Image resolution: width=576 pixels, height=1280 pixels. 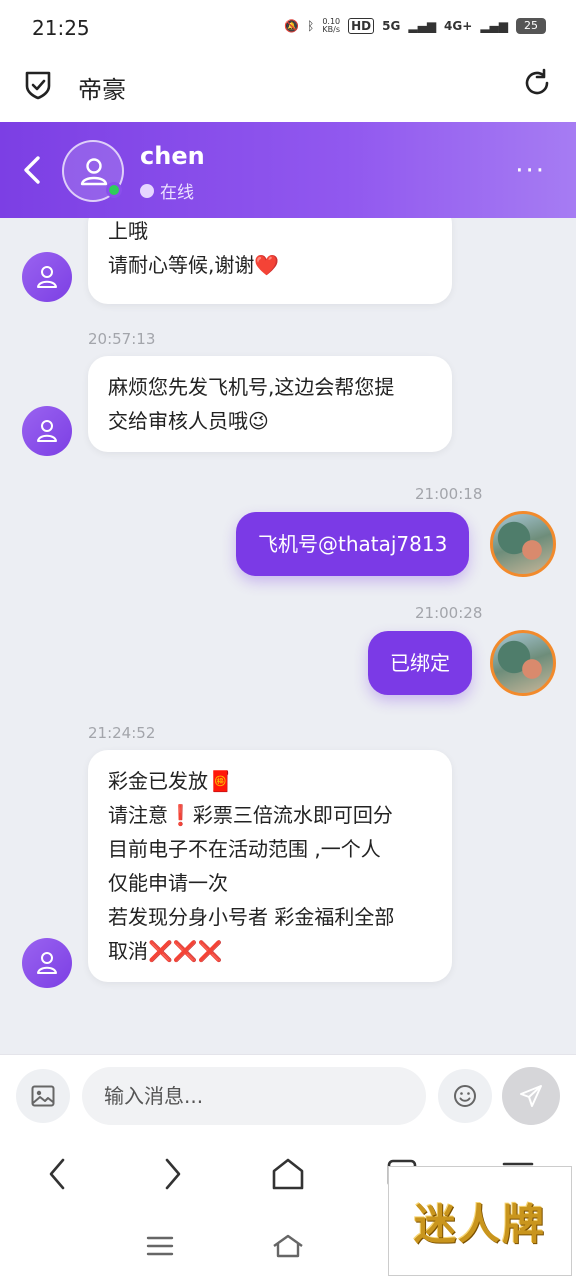 I want to click on net-speed: 0.10 KB/s, so click(x=331, y=26).